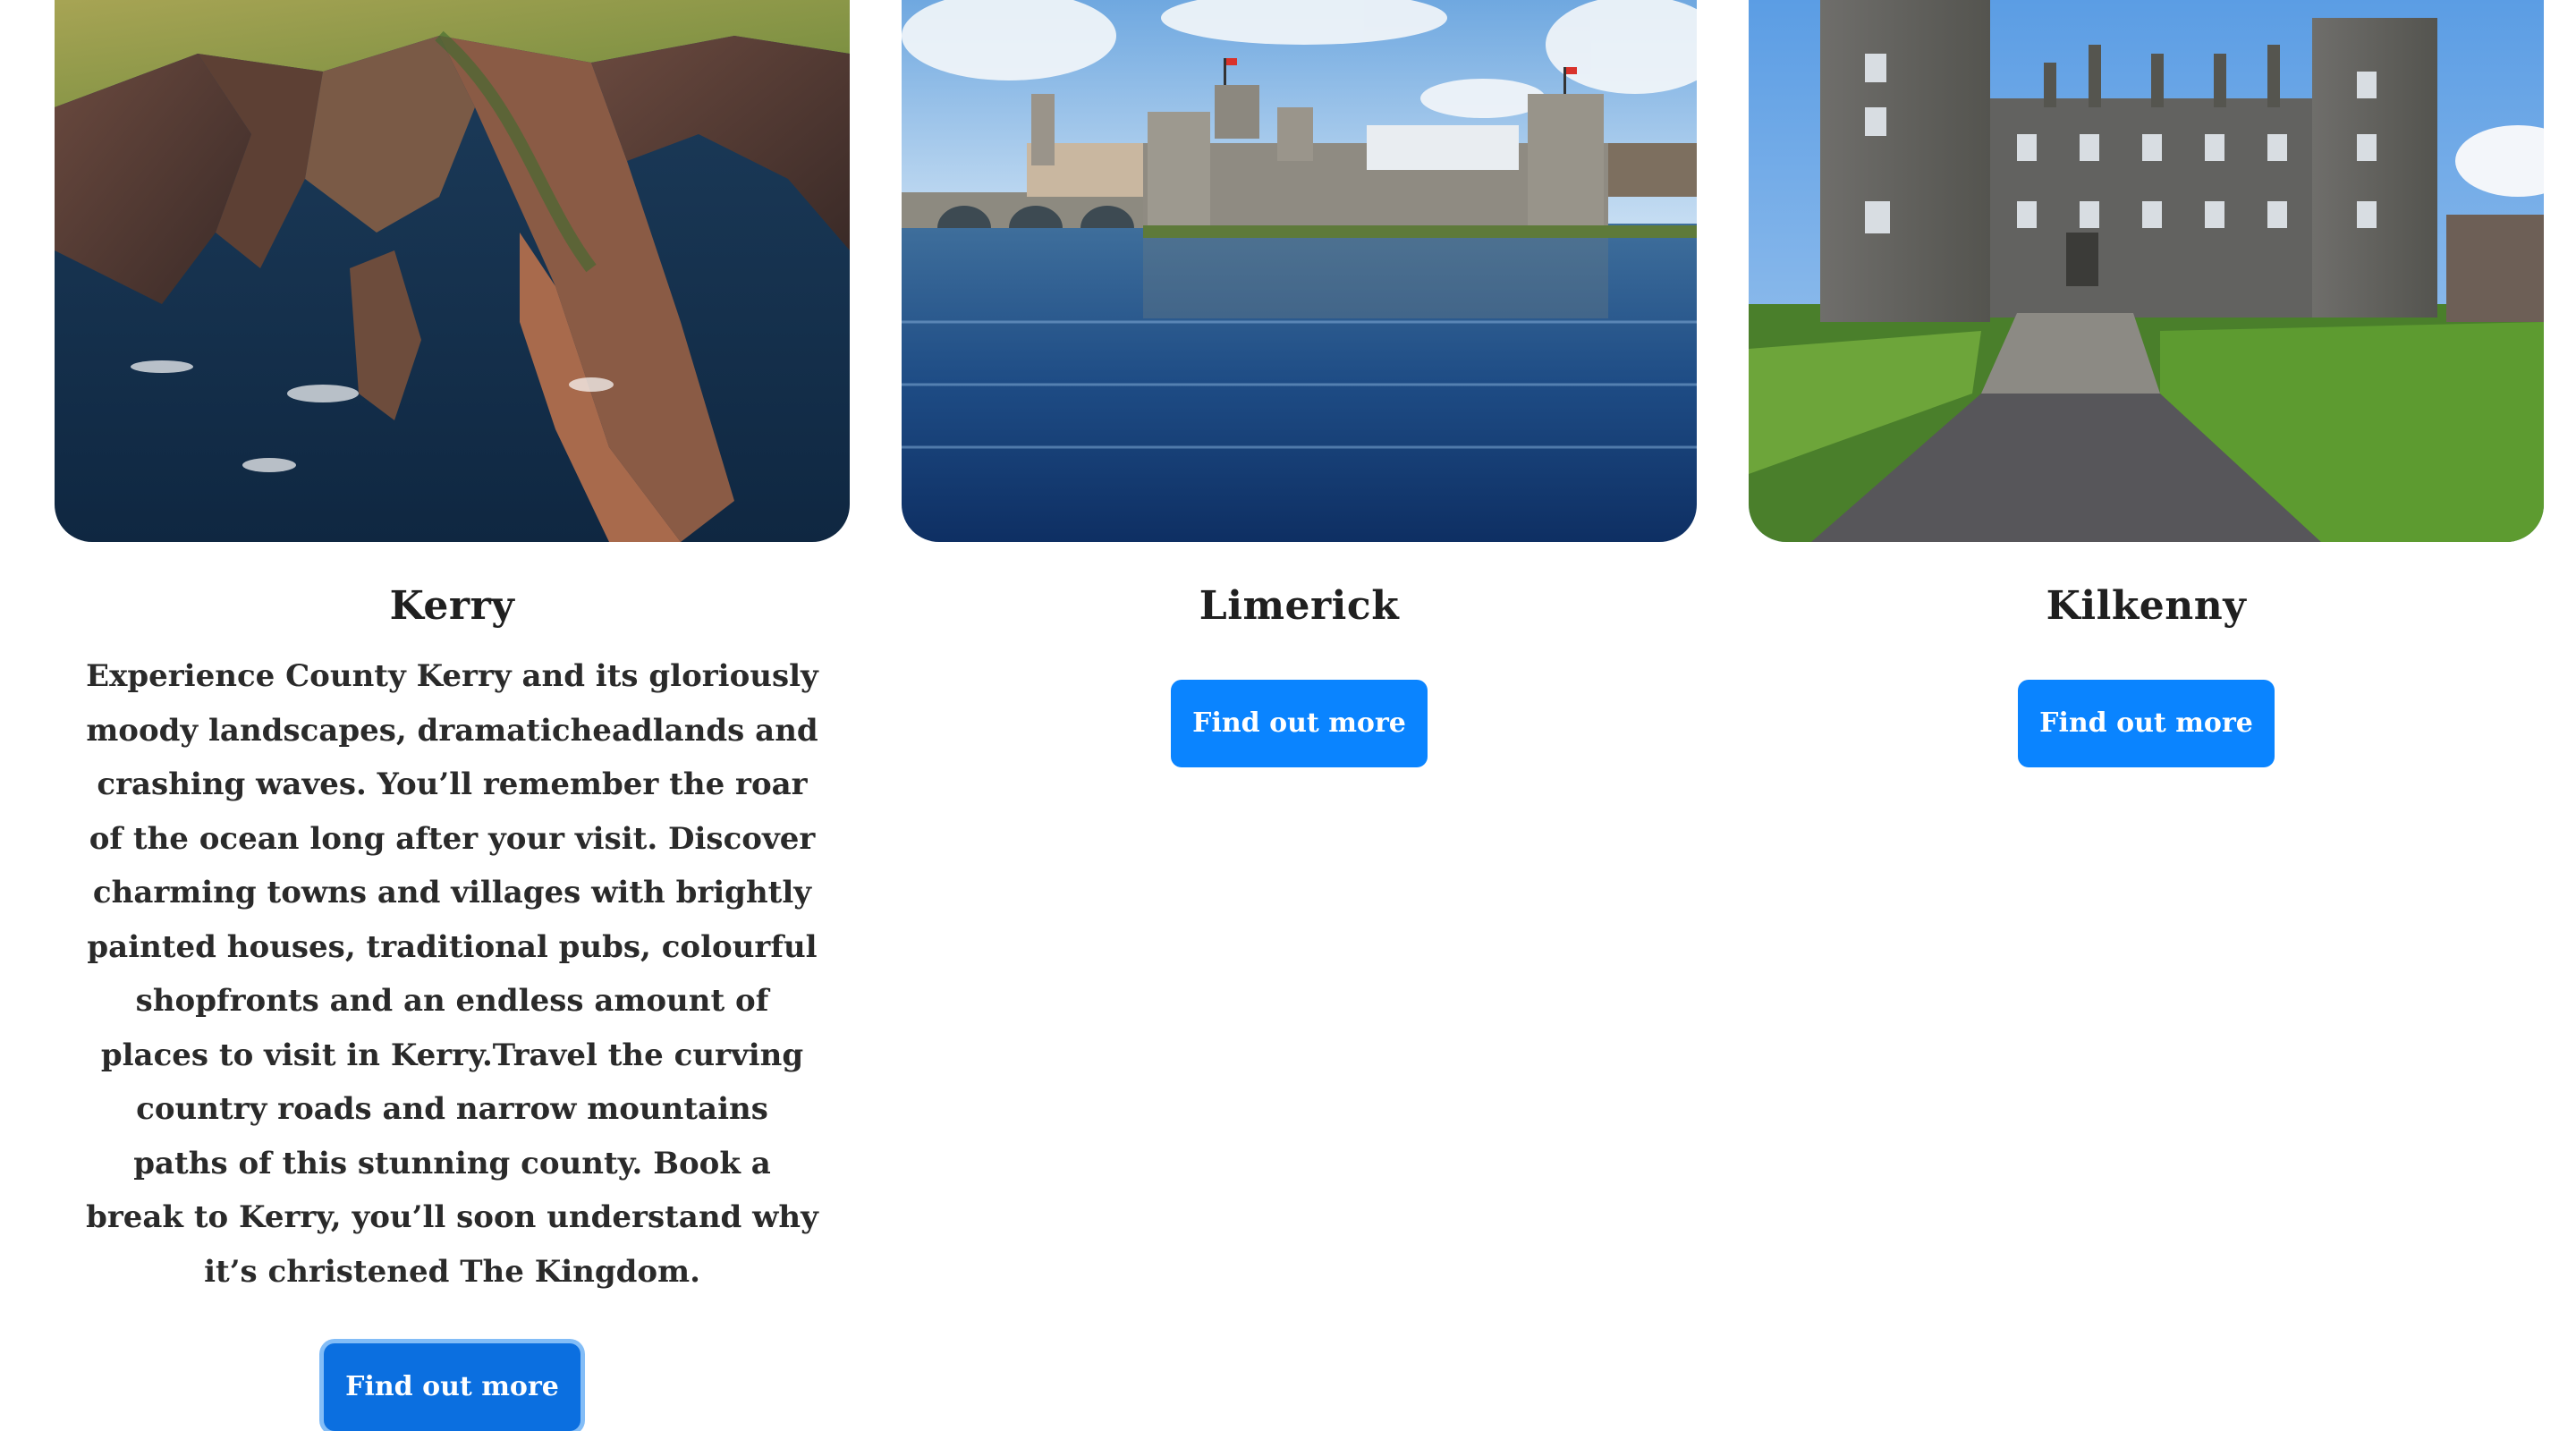  I want to click on card-title: Kerry, so click(452, 606).